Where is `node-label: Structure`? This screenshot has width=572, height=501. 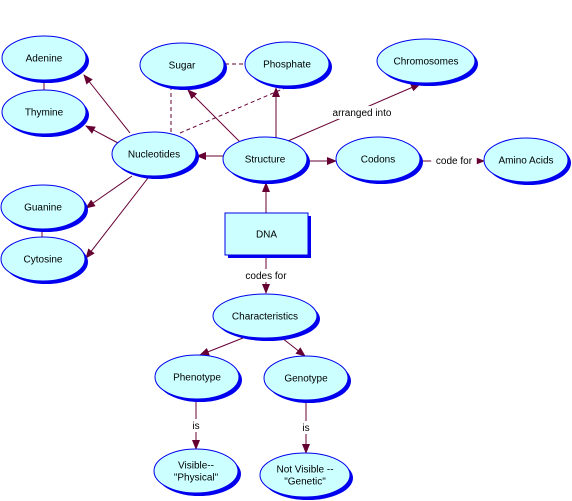 node-label: Structure is located at coordinates (265, 160).